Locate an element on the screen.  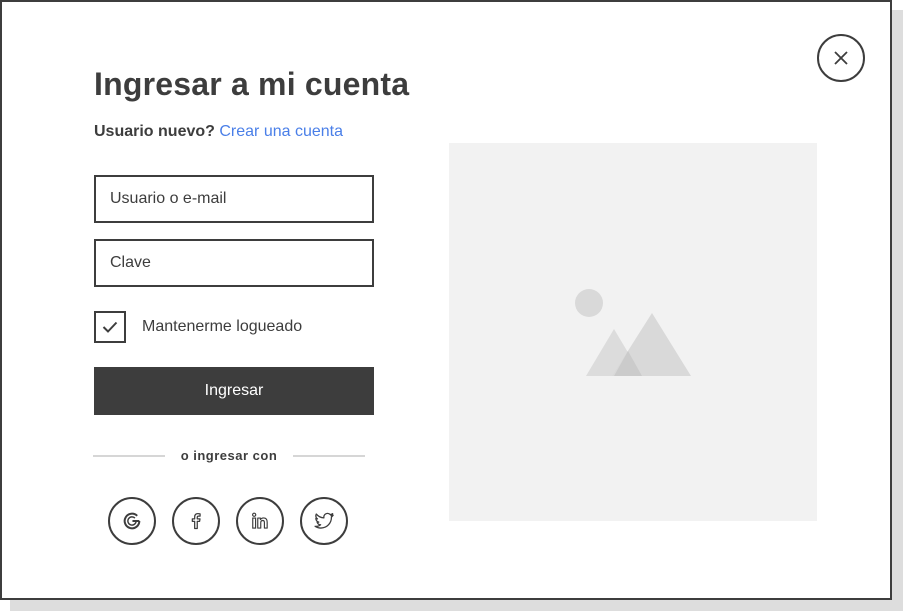
close-button is located at coordinates (841, 58).